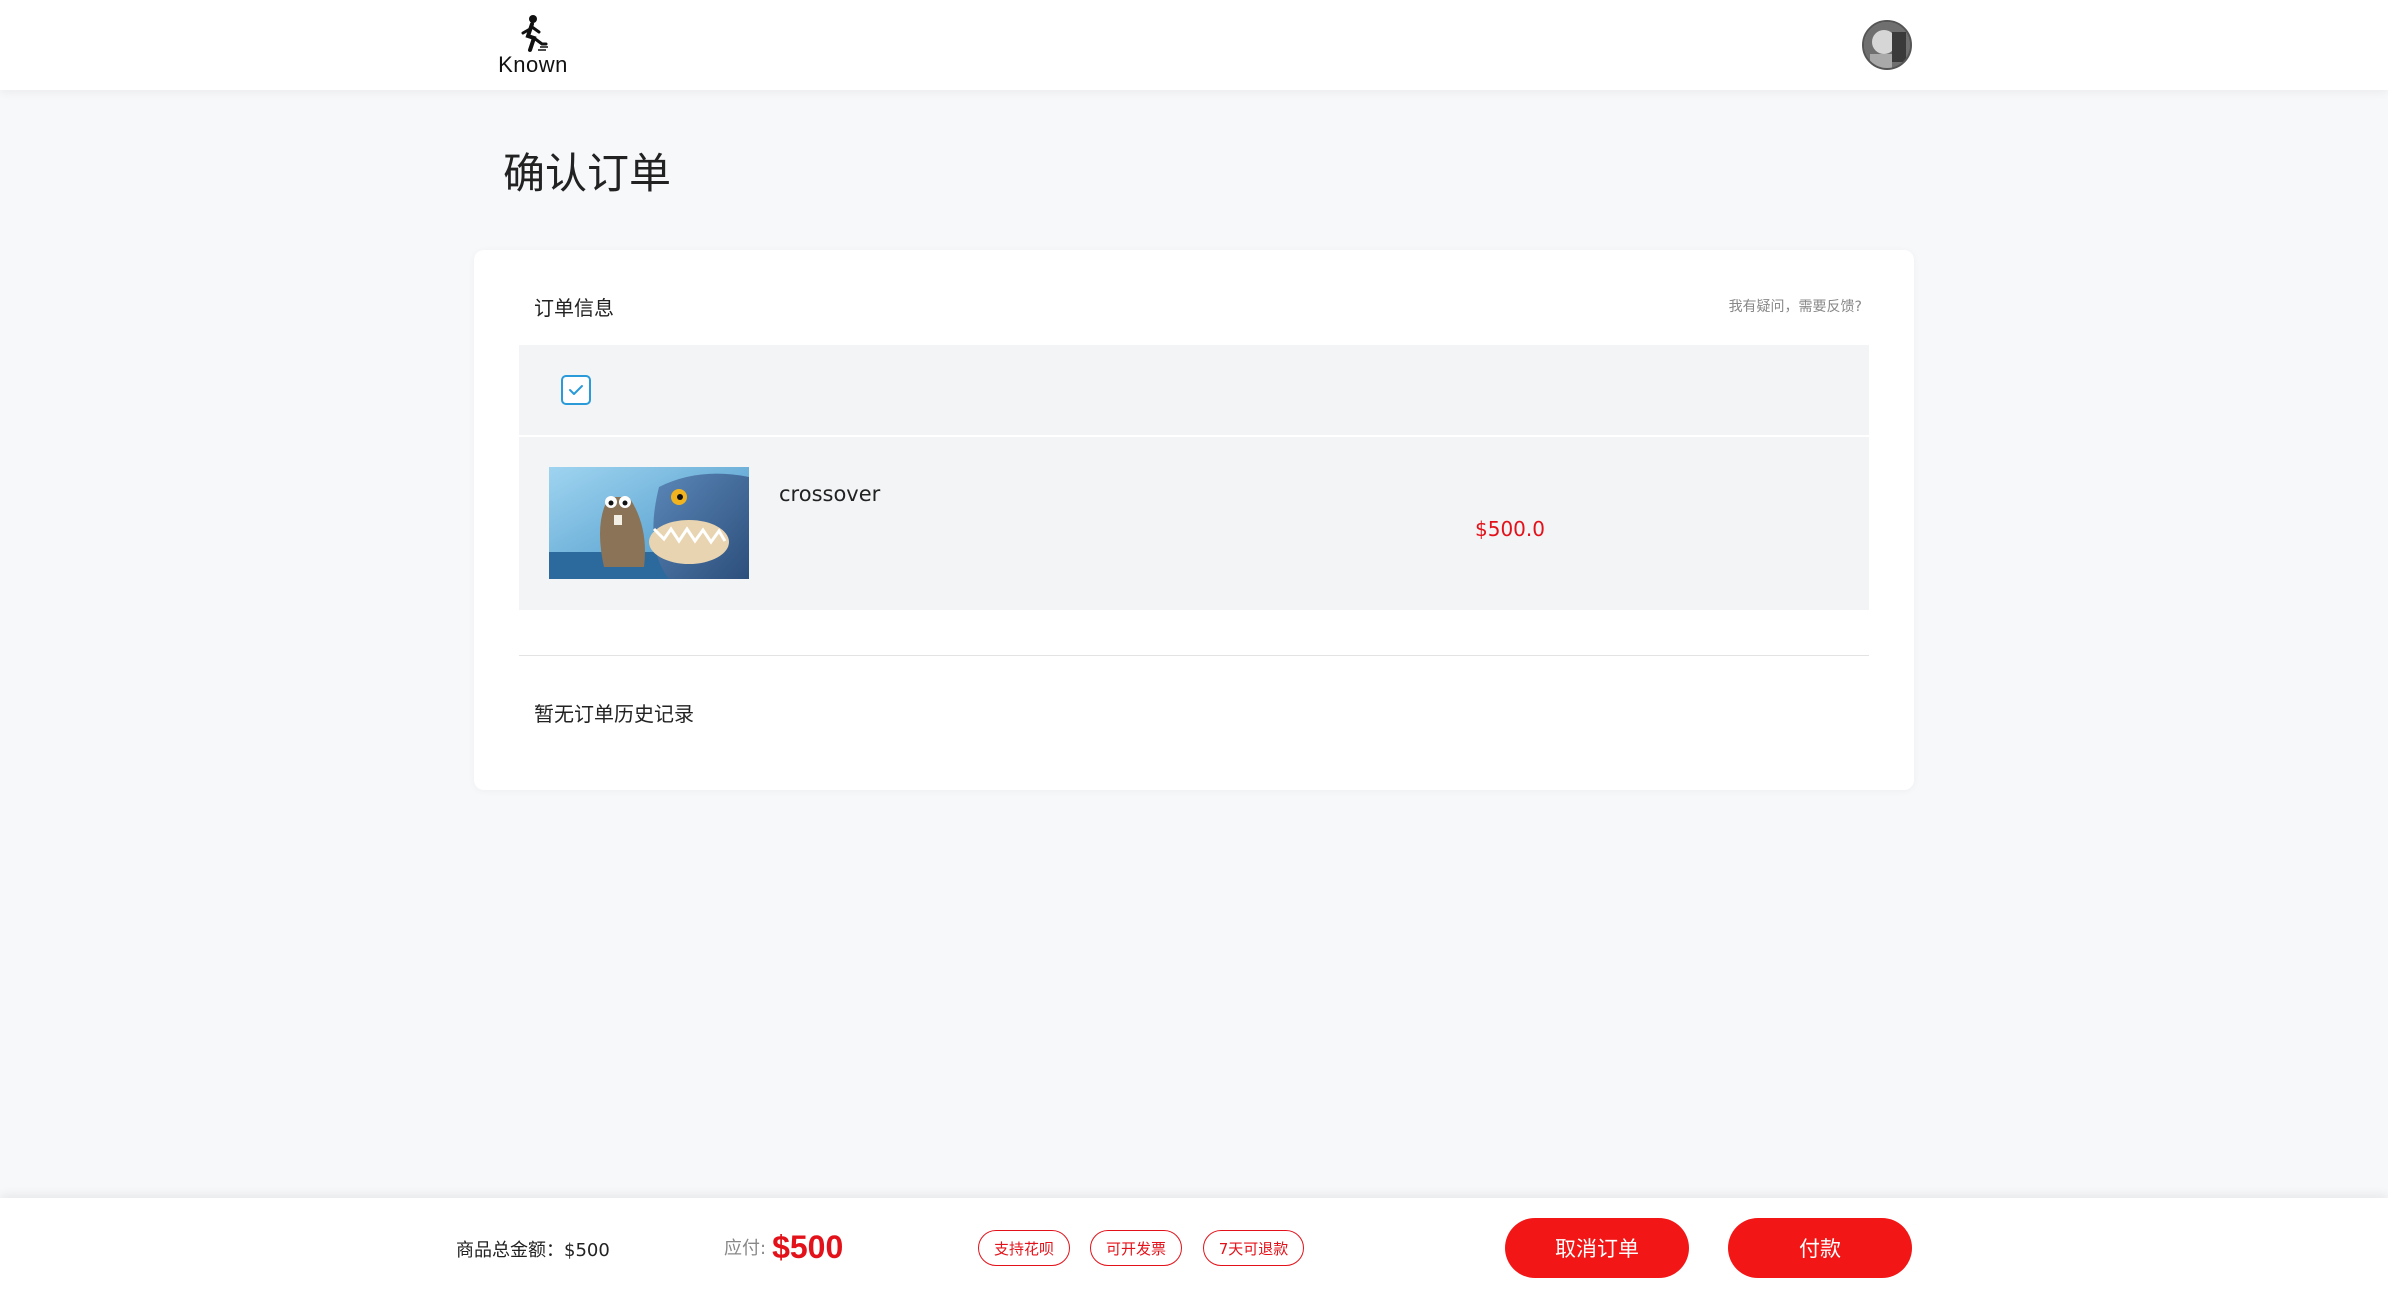 Image resolution: width=2388 pixels, height=1298 pixels. I want to click on select-all-row, so click(1194, 390).